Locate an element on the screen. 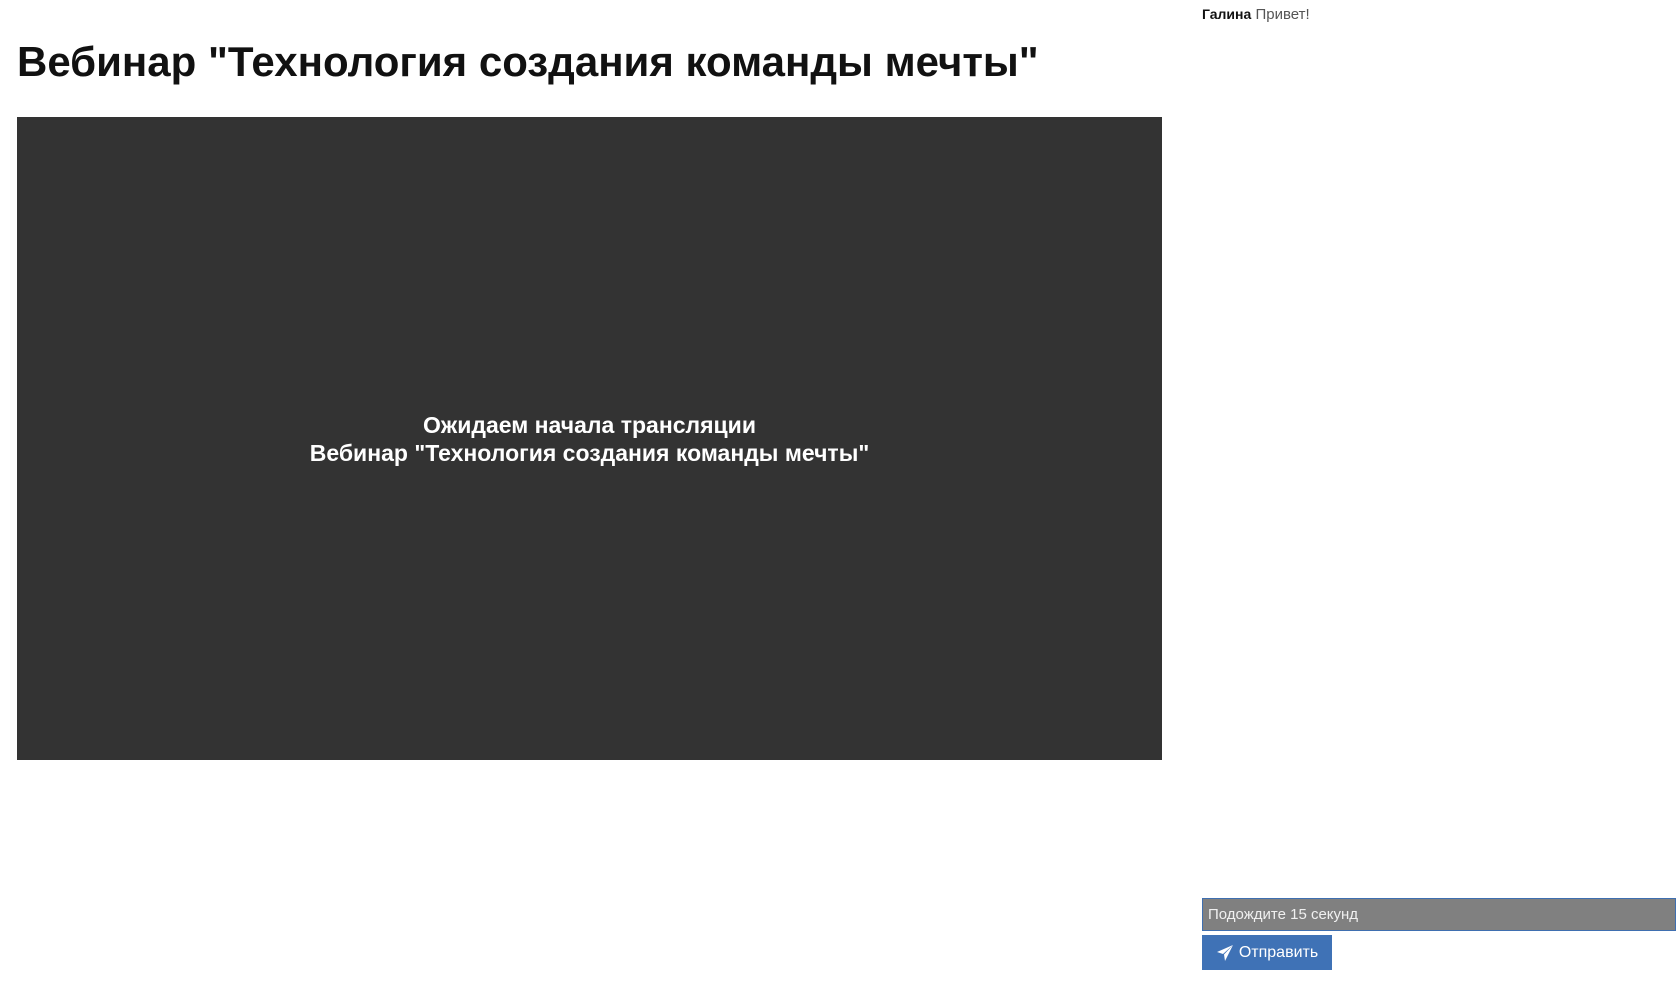 This screenshot has width=1680, height=990. chat-message-author: Галина is located at coordinates (1227, 14).